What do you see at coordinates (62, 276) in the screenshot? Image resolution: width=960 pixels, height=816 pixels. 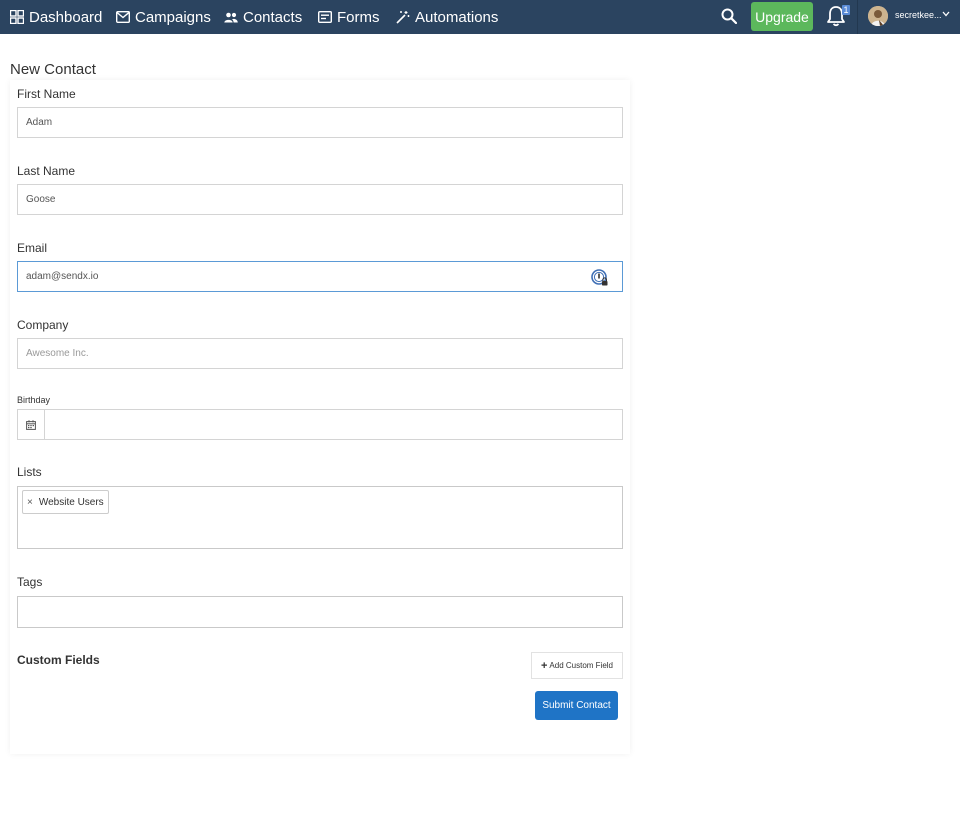 I see `email-value: adam@sendx.io` at bounding box center [62, 276].